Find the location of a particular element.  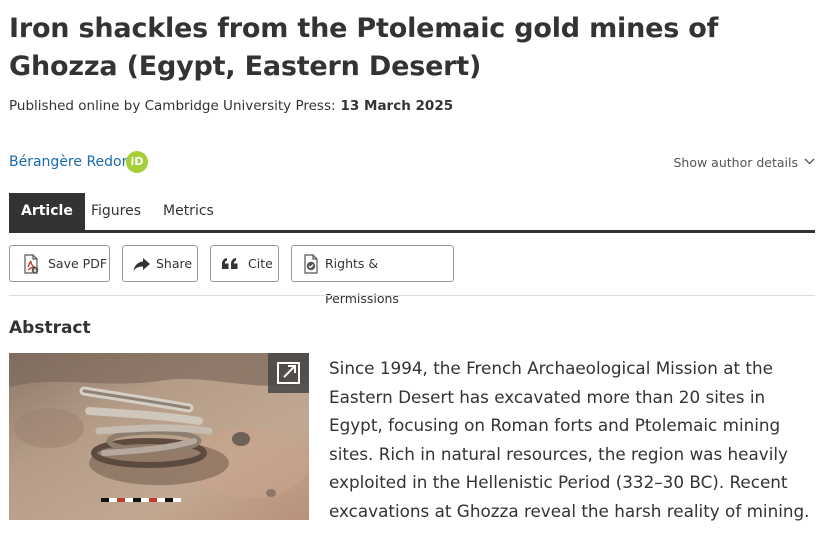

share-arrow-icon is located at coordinates (141, 264).